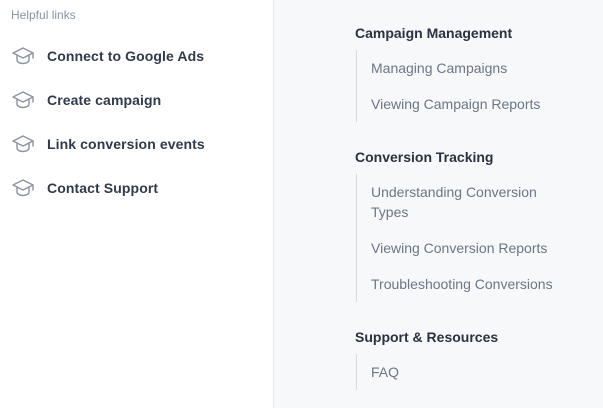  Describe the element at coordinates (427, 337) in the screenshot. I see `toc-heading: Support & Resources` at that location.